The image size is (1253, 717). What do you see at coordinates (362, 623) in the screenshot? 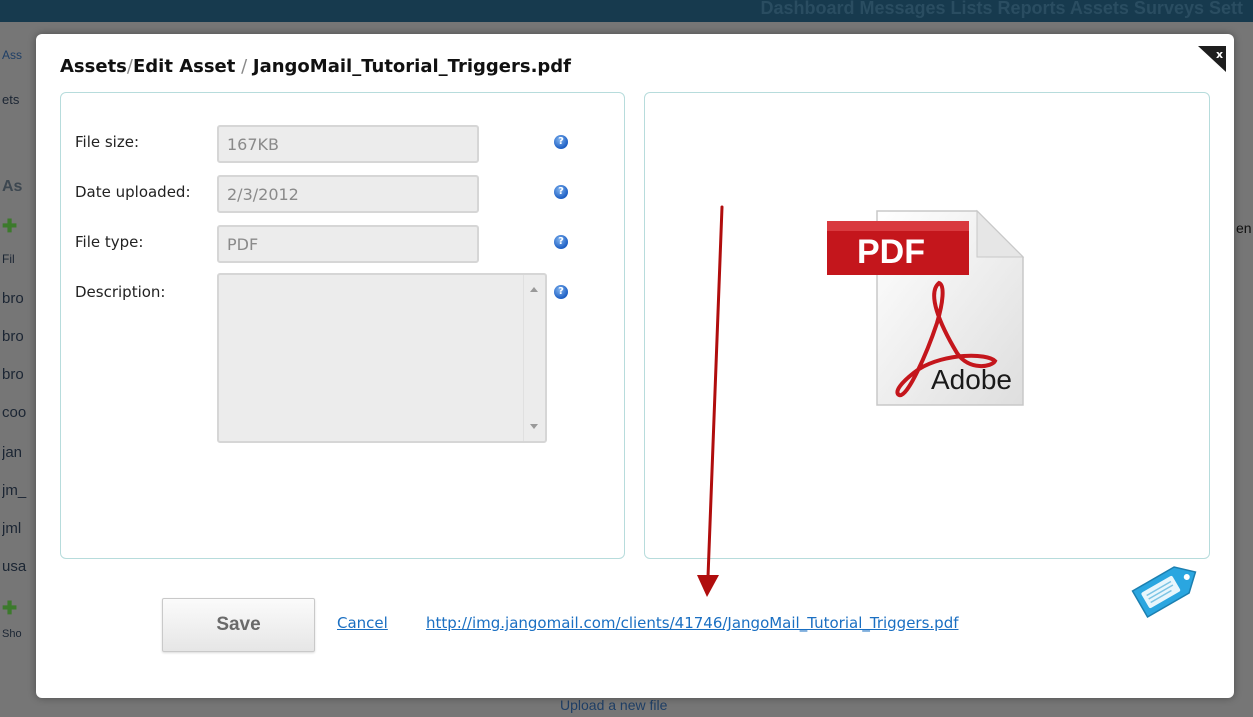
I see `cancel-link: Cancel` at bounding box center [362, 623].